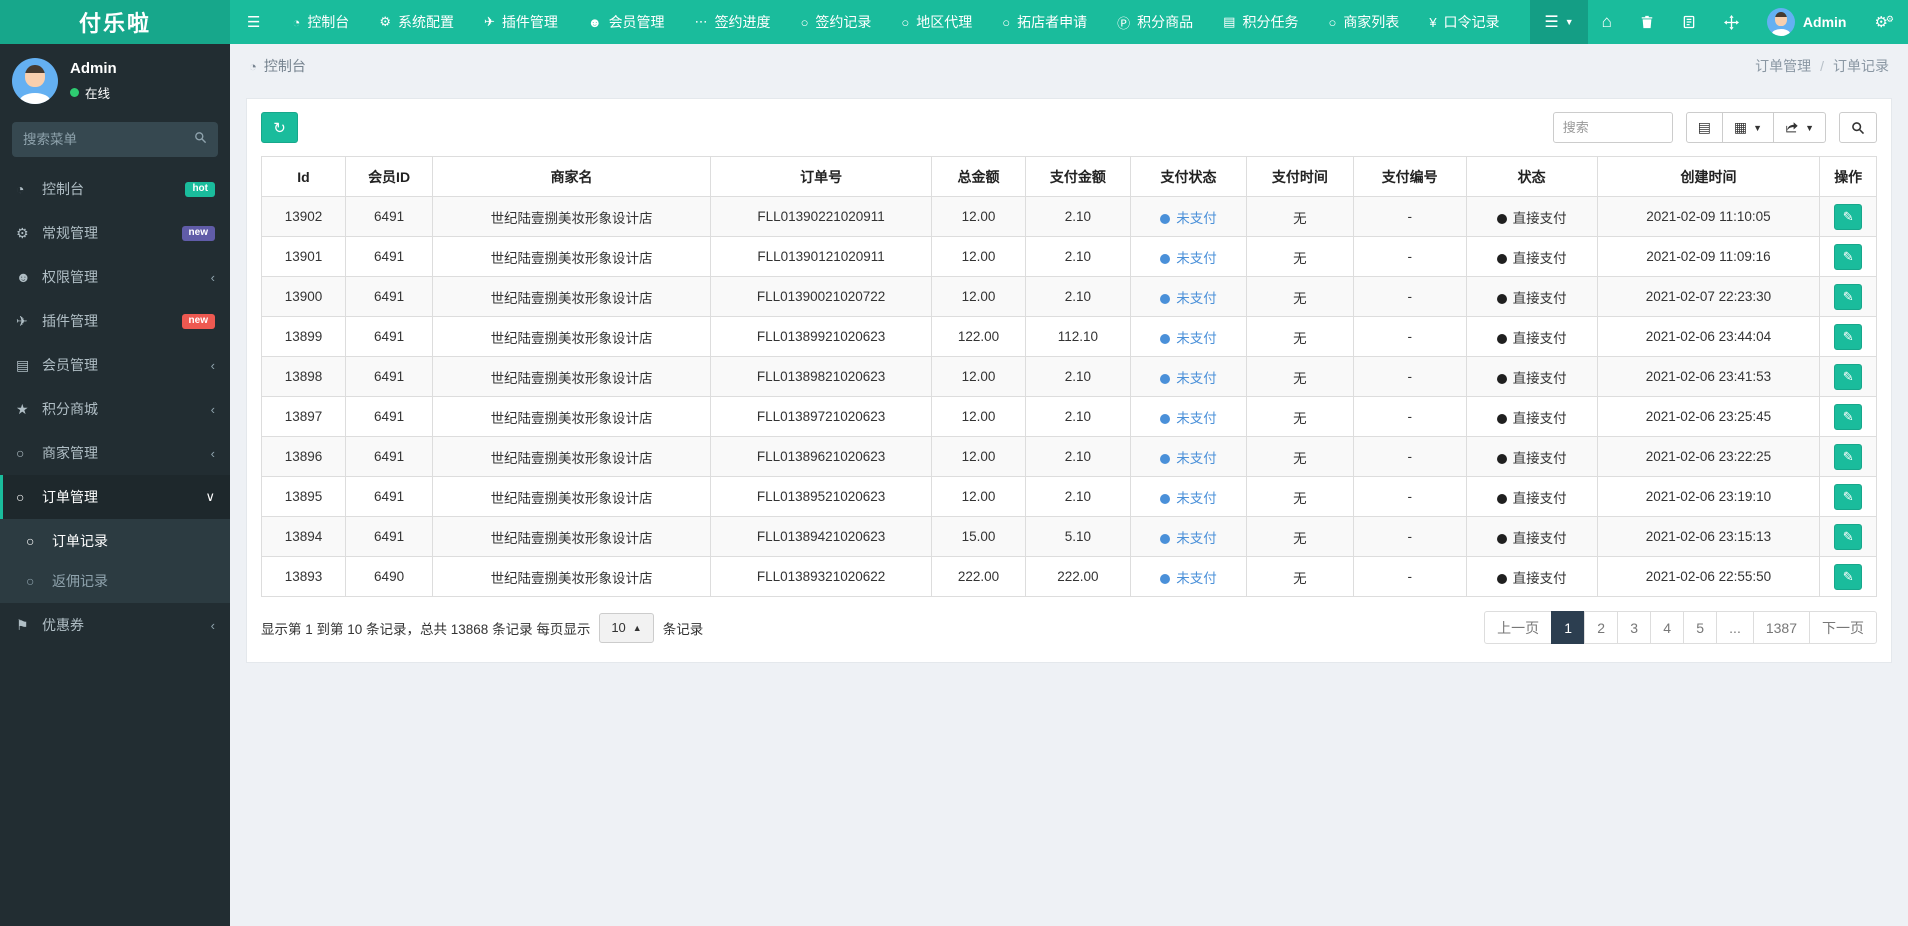  Describe the element at coordinates (1667, 627) in the screenshot. I see `pagination-page-4: 4` at that location.